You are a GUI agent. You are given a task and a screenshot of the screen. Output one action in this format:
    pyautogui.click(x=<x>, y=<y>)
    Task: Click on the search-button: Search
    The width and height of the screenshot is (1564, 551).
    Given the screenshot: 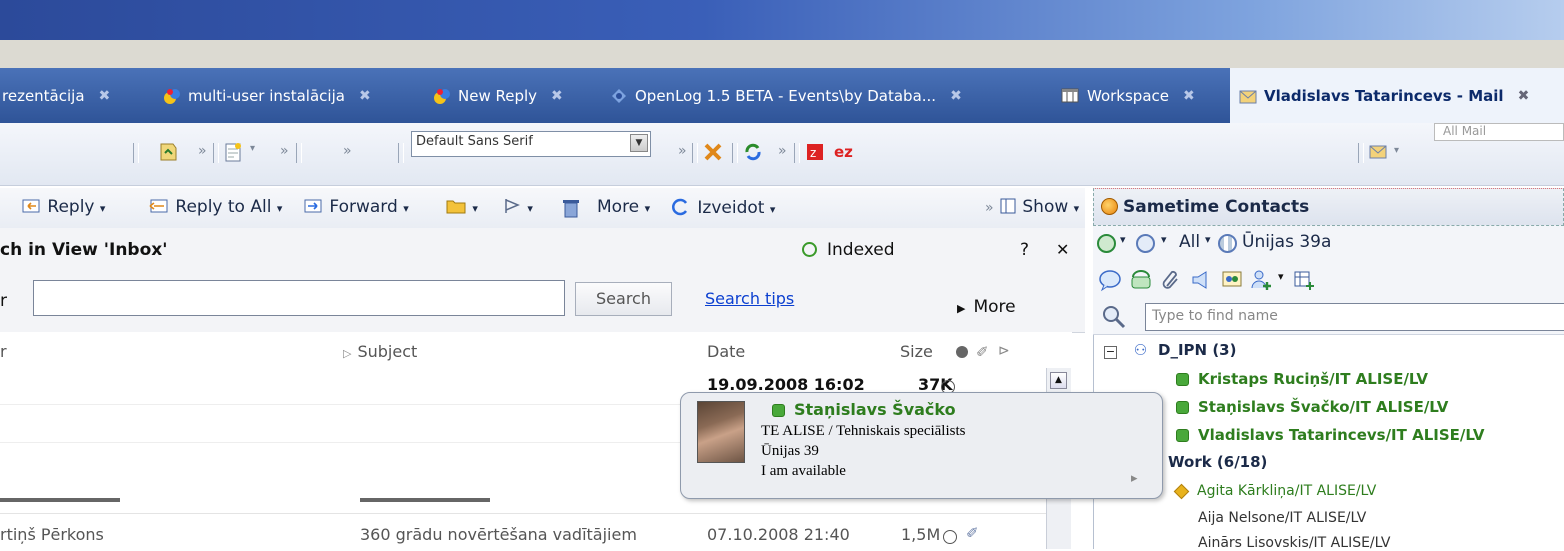 What is the action you would take?
    pyautogui.click(x=623, y=299)
    